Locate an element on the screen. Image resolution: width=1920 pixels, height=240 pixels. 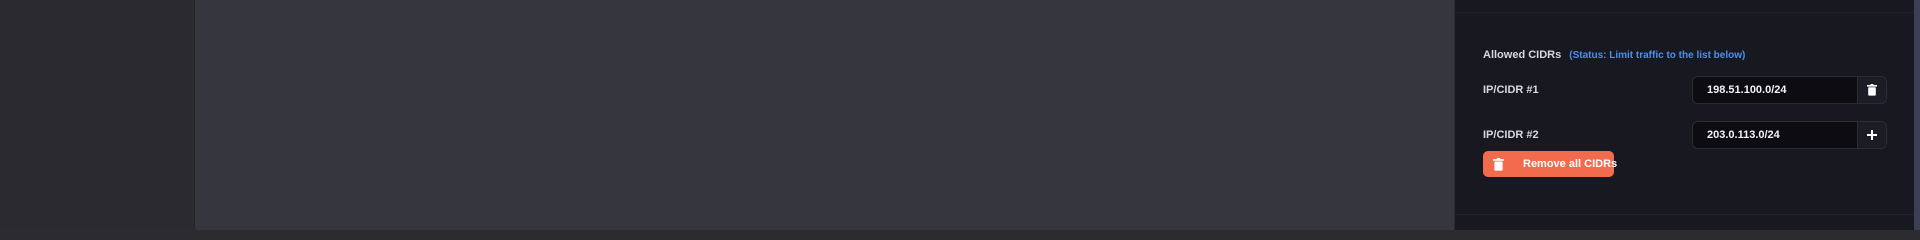
cidr-2-field is located at coordinates (1789, 135).